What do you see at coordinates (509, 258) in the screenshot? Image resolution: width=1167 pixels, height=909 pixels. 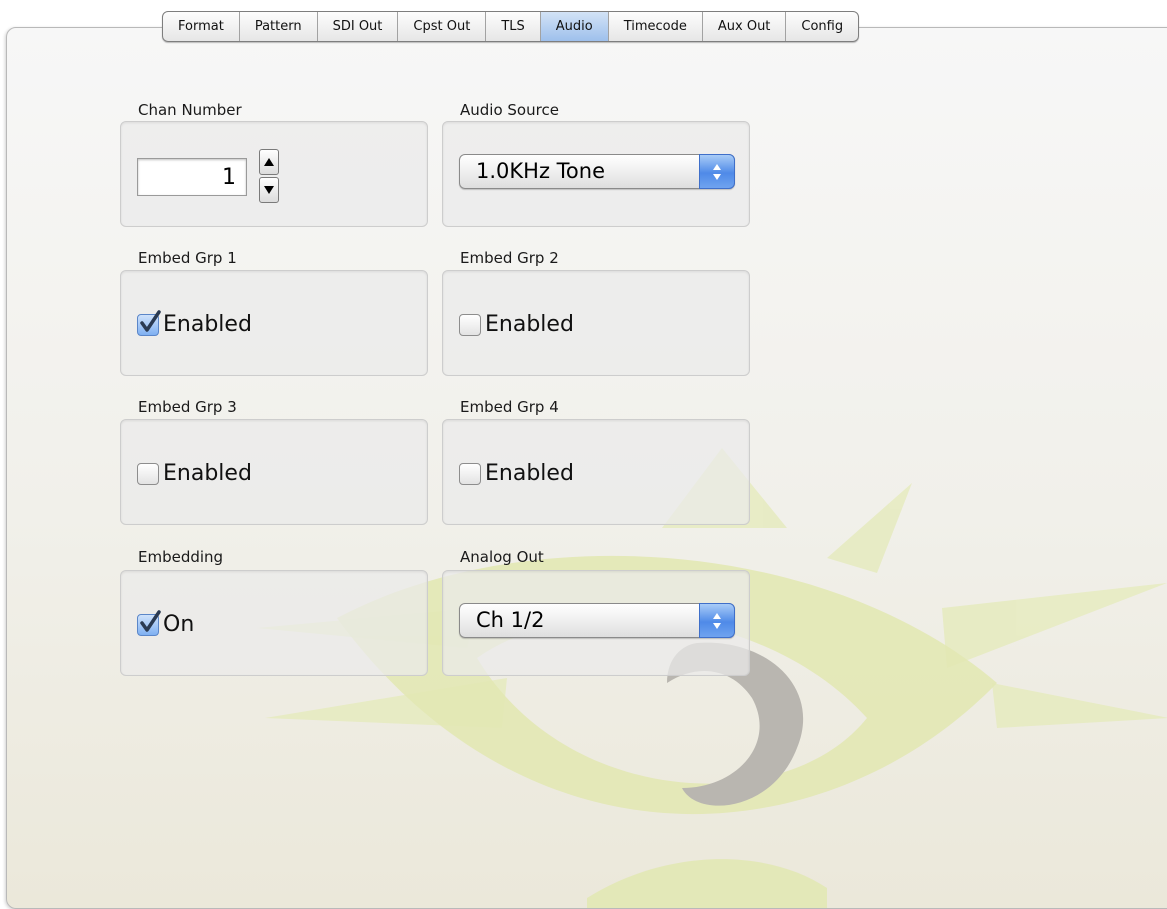 I see `embed-grp2-label: Embed Grp 2` at bounding box center [509, 258].